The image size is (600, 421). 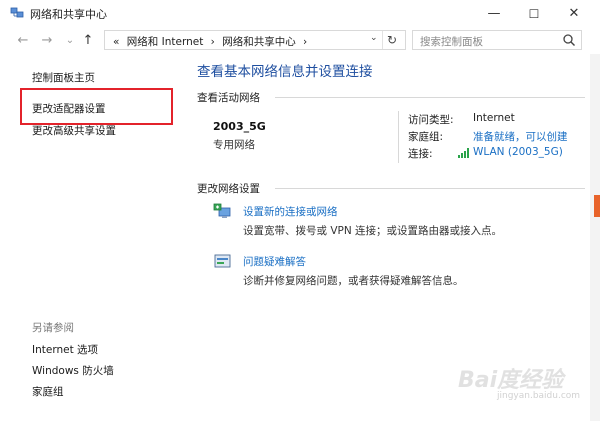 I want to click on maximize-button: ☐, so click(x=534, y=14).